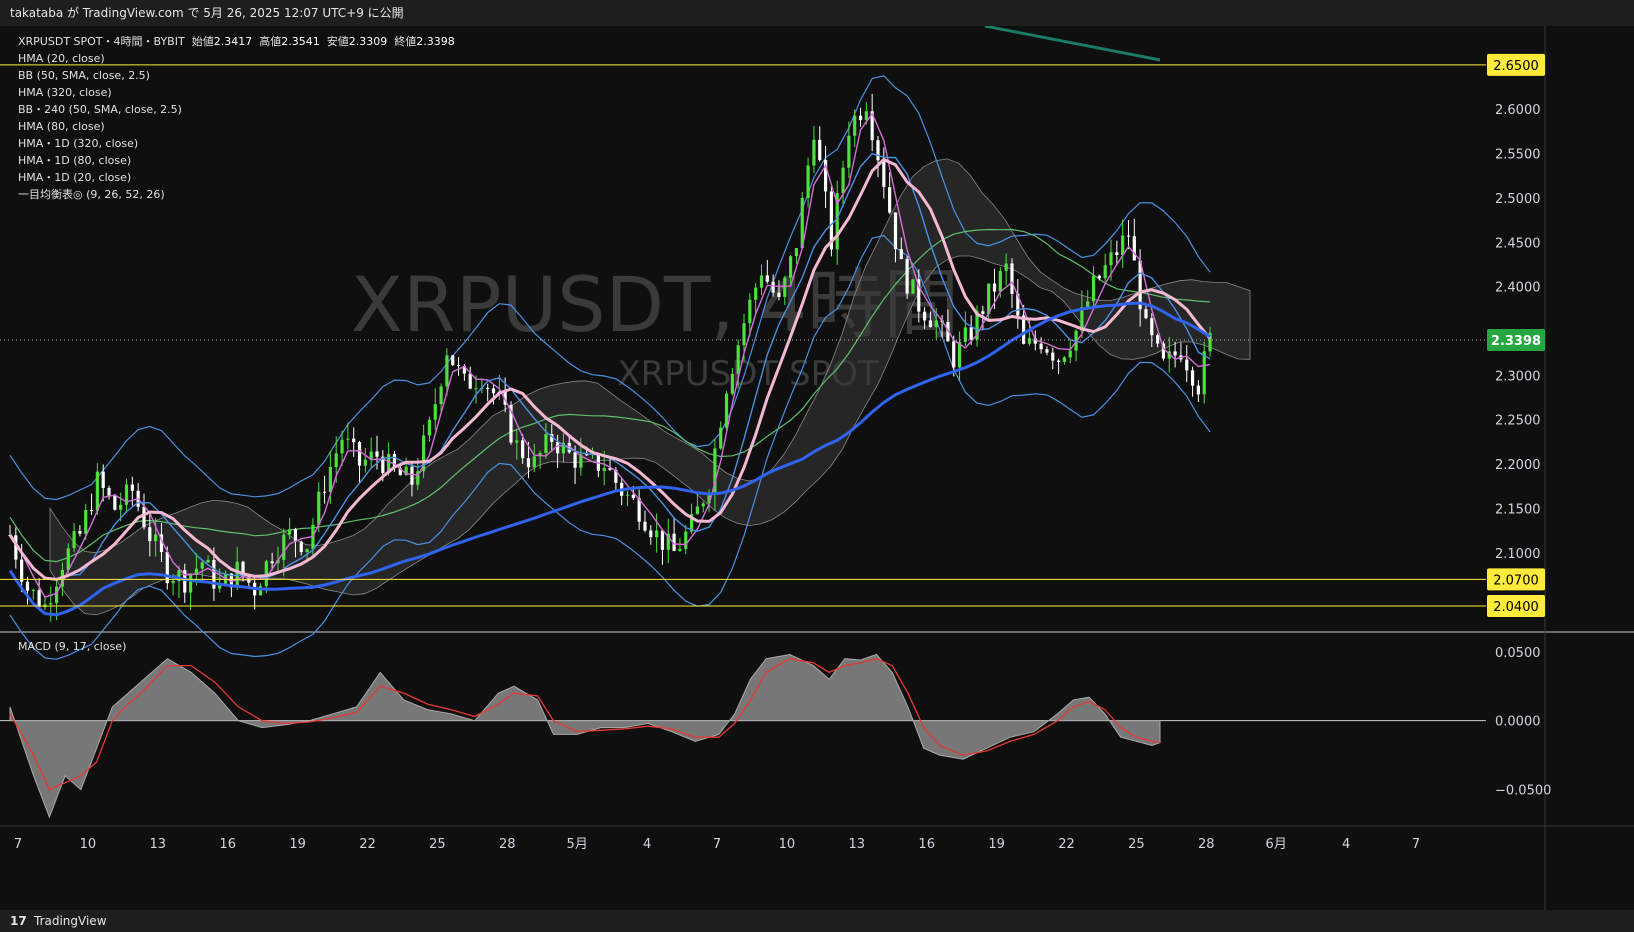 Image resolution: width=1634 pixels, height=932 pixels. I want to click on legend-indicator: HMA (20, close), so click(236, 58).